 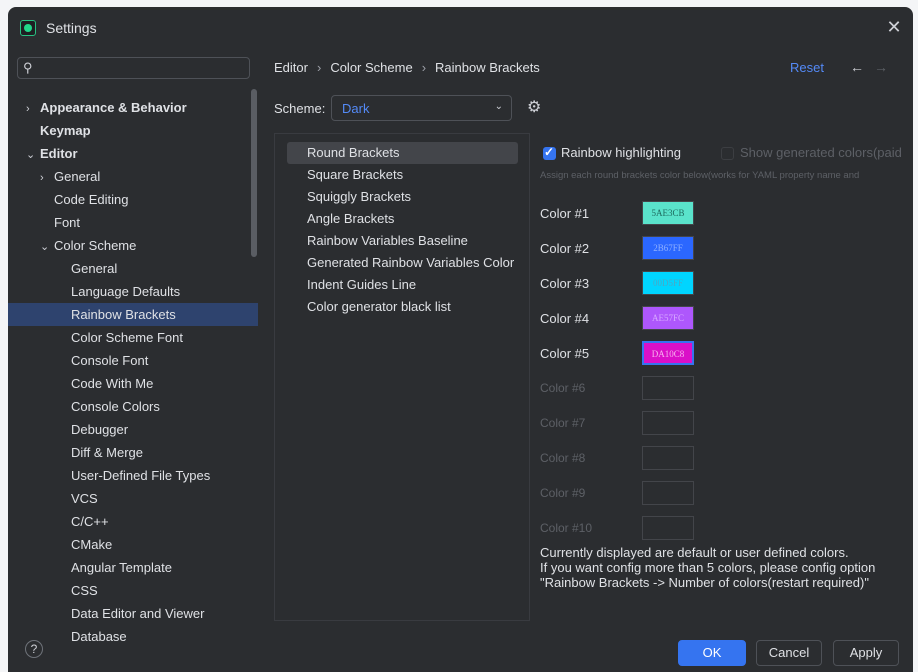 I want to click on color-swatch: 2B67FF, so click(x=668, y=248).